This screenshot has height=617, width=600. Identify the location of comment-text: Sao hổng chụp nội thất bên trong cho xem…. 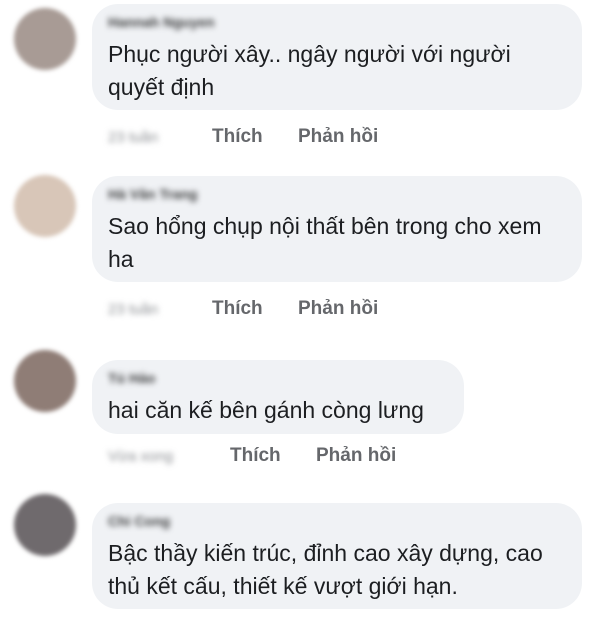
(325, 242).